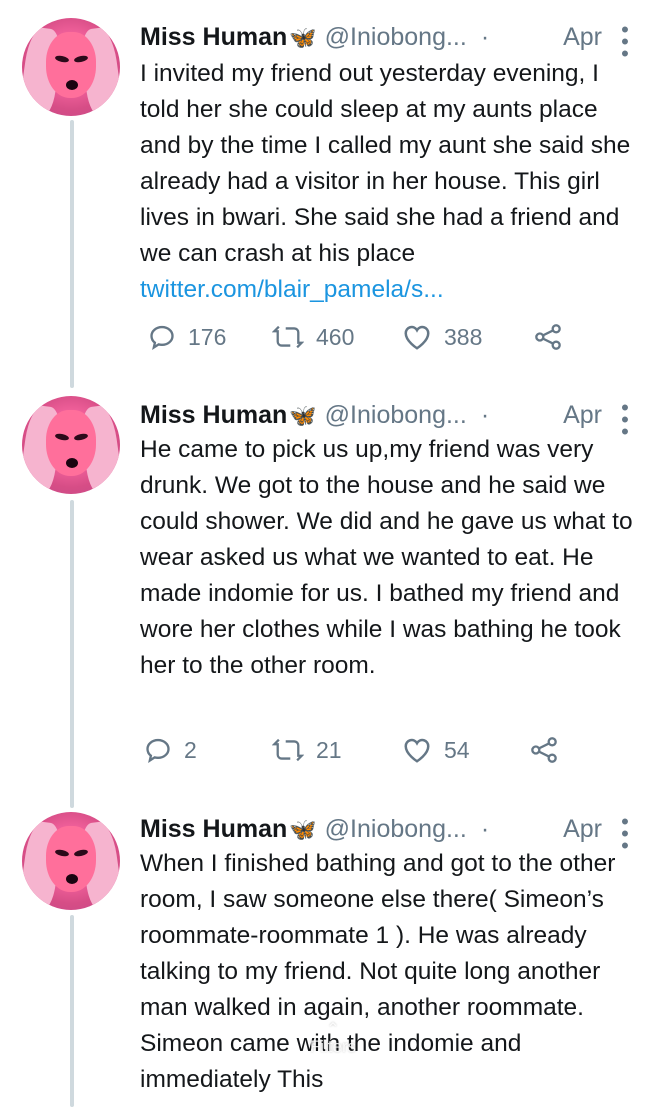 This screenshot has width=661, height=1107. Describe the element at coordinates (187, 337) in the screenshot. I see `reply-button: 176` at that location.